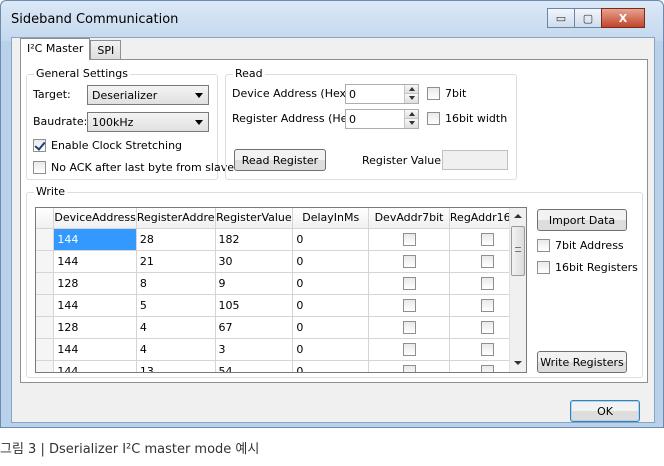  I want to click on register-value-cell: 105, so click(254, 305).